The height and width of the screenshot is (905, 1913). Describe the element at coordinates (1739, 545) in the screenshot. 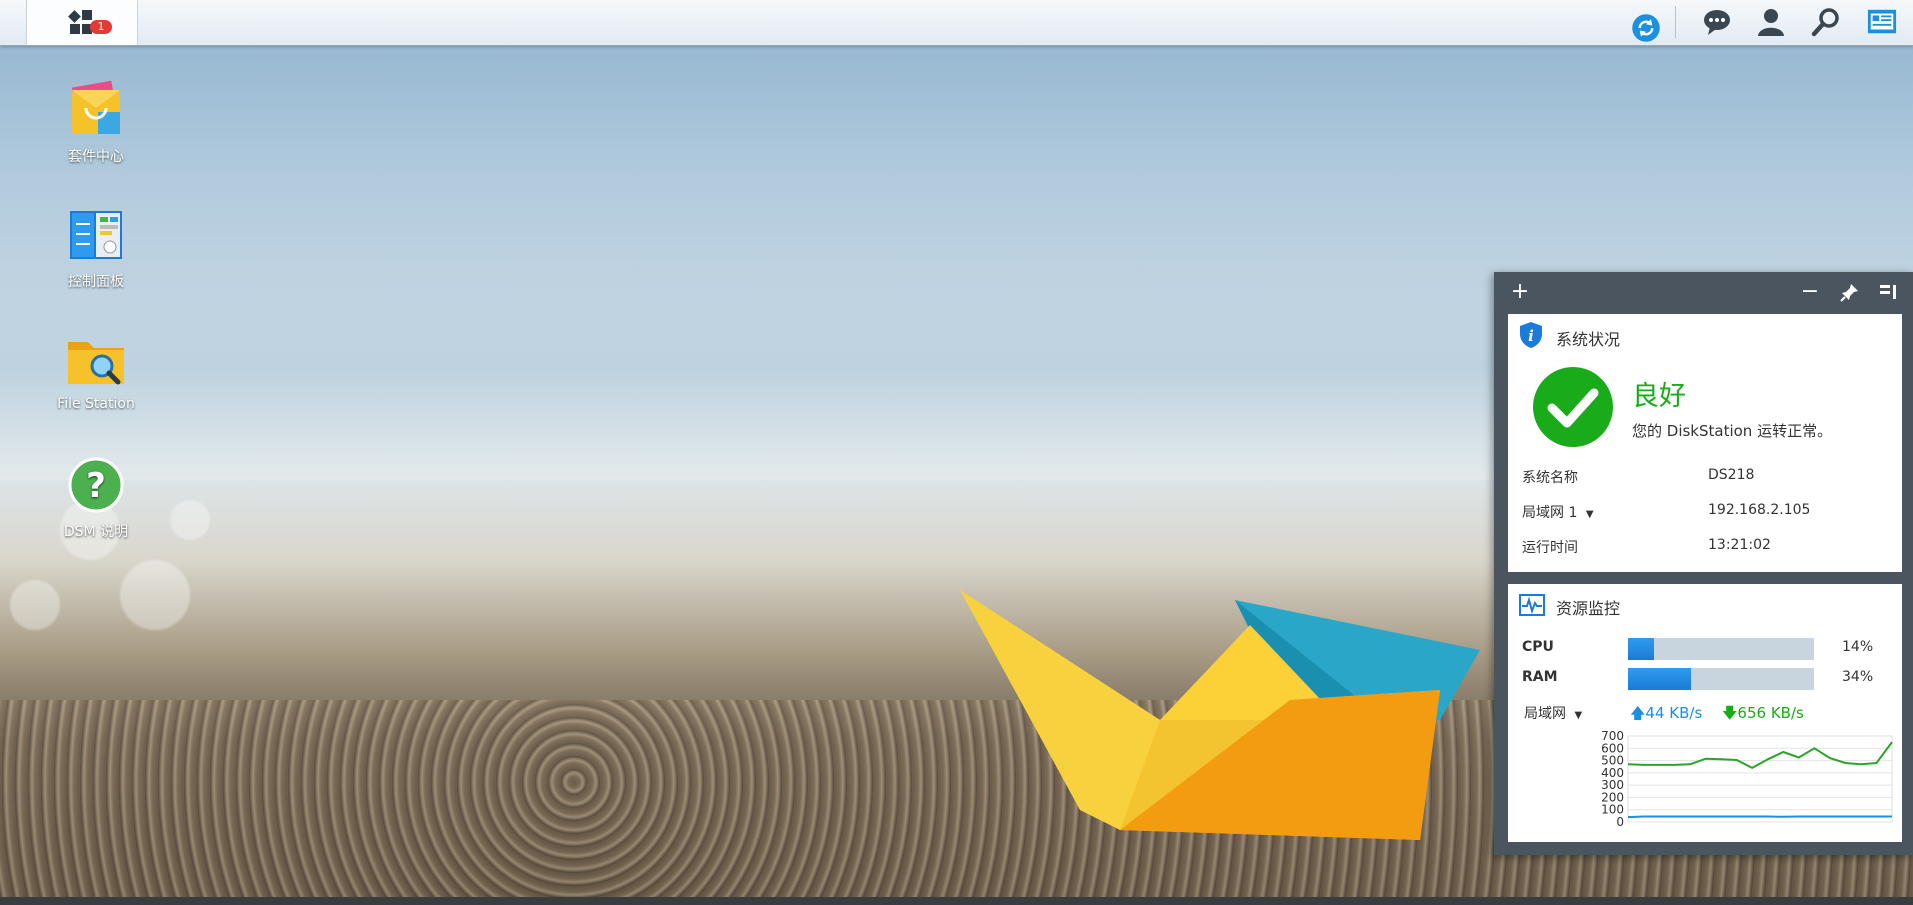

I see `uptime-value: 13:21:02` at that location.